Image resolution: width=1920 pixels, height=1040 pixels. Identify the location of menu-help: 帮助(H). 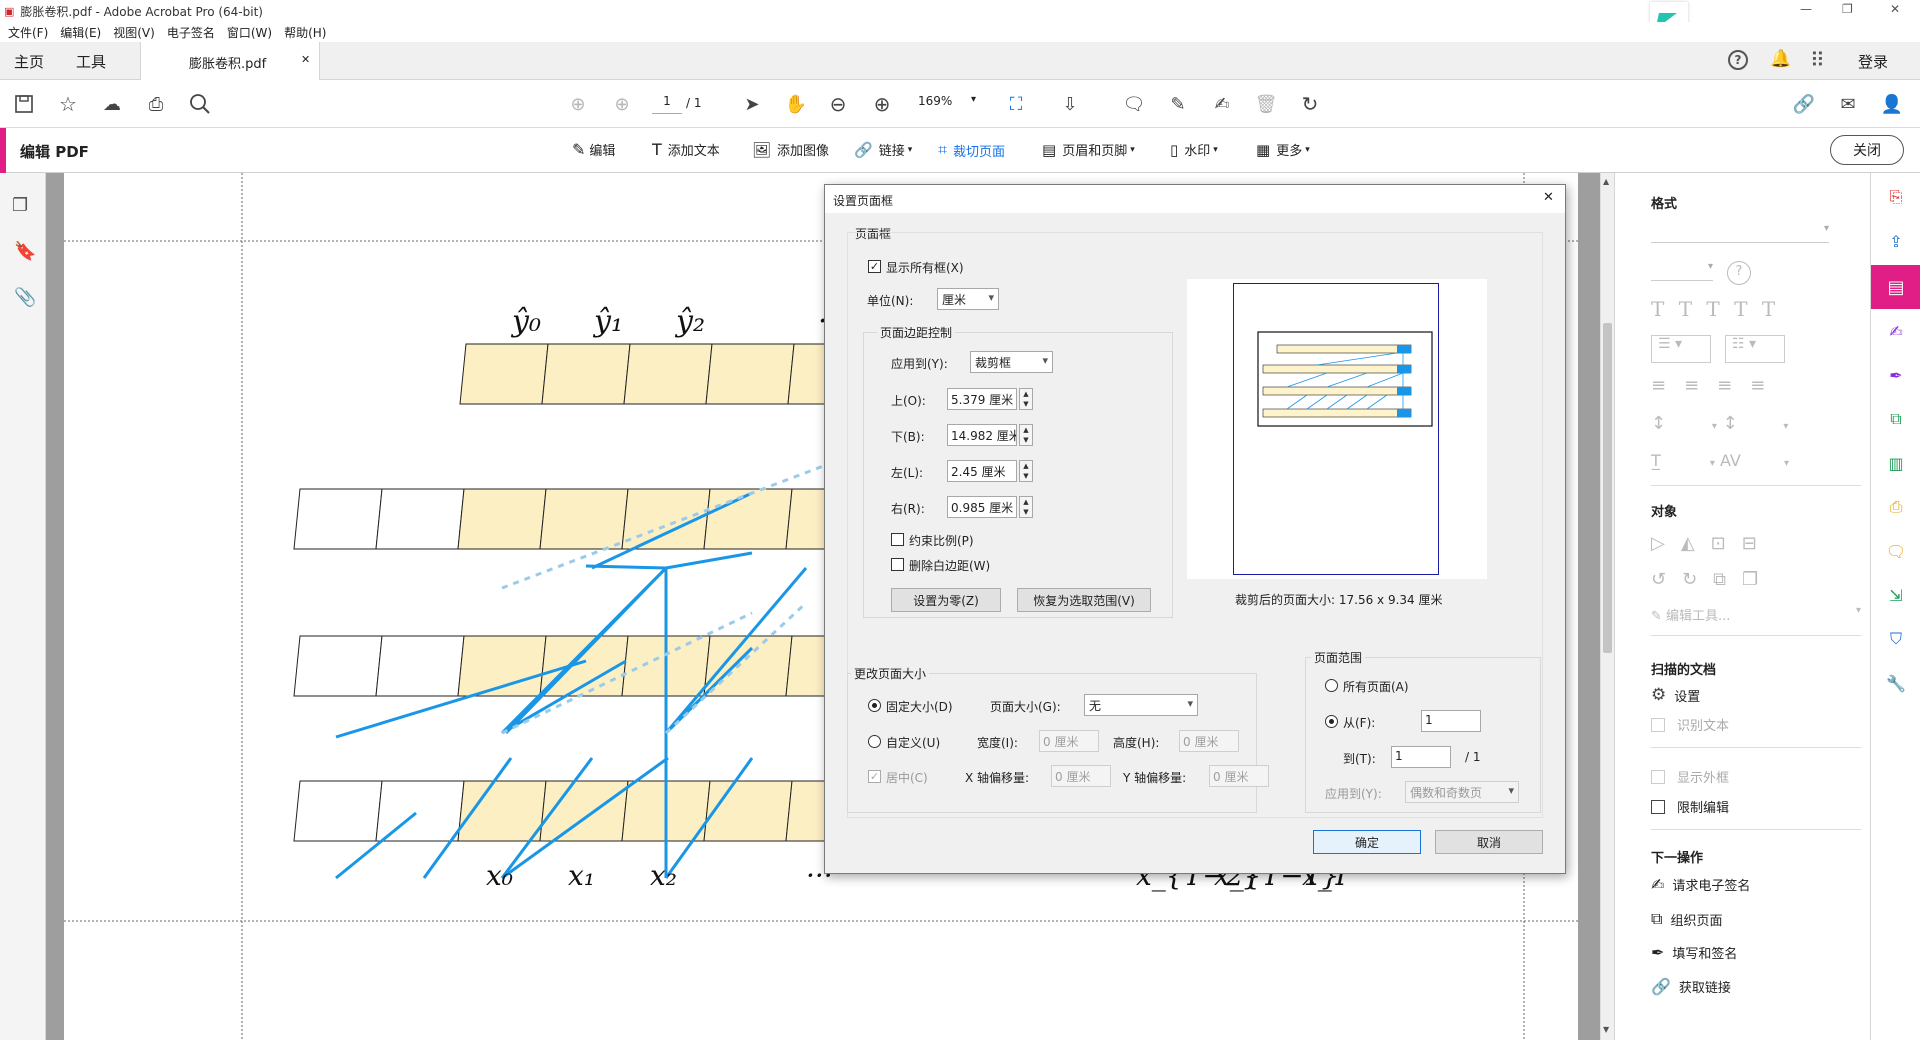
(305, 32).